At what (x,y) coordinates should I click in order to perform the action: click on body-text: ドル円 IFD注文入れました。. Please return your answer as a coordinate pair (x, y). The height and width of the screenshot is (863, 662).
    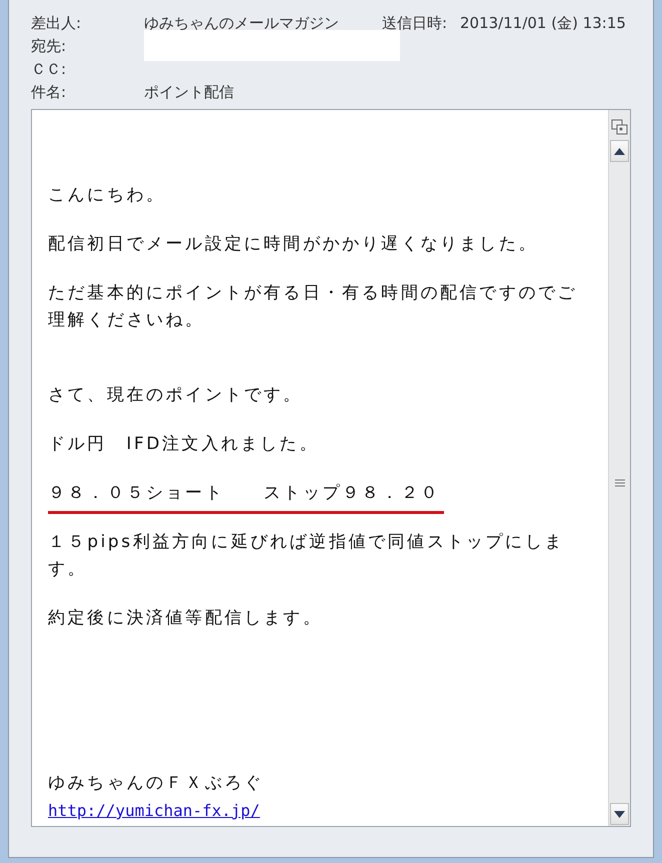
    Looking at the image, I should click on (184, 444).